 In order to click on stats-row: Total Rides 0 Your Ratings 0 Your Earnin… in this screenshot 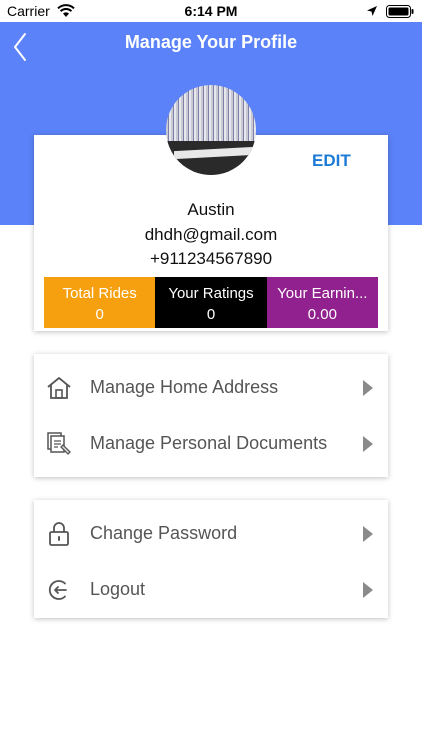, I will do `click(211, 302)`.